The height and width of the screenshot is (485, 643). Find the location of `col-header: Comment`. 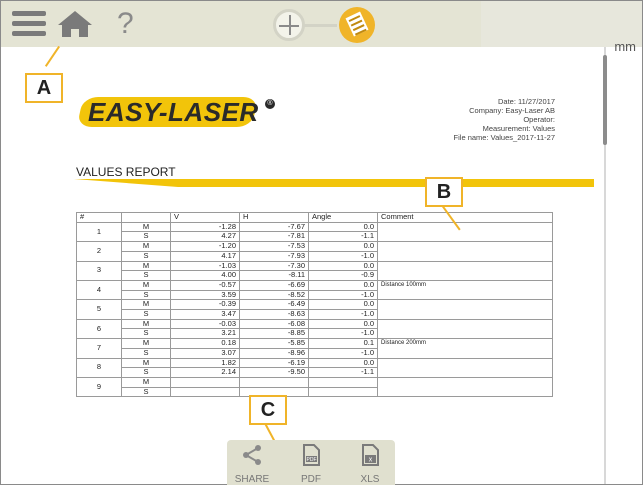

col-header: Comment is located at coordinates (465, 217).